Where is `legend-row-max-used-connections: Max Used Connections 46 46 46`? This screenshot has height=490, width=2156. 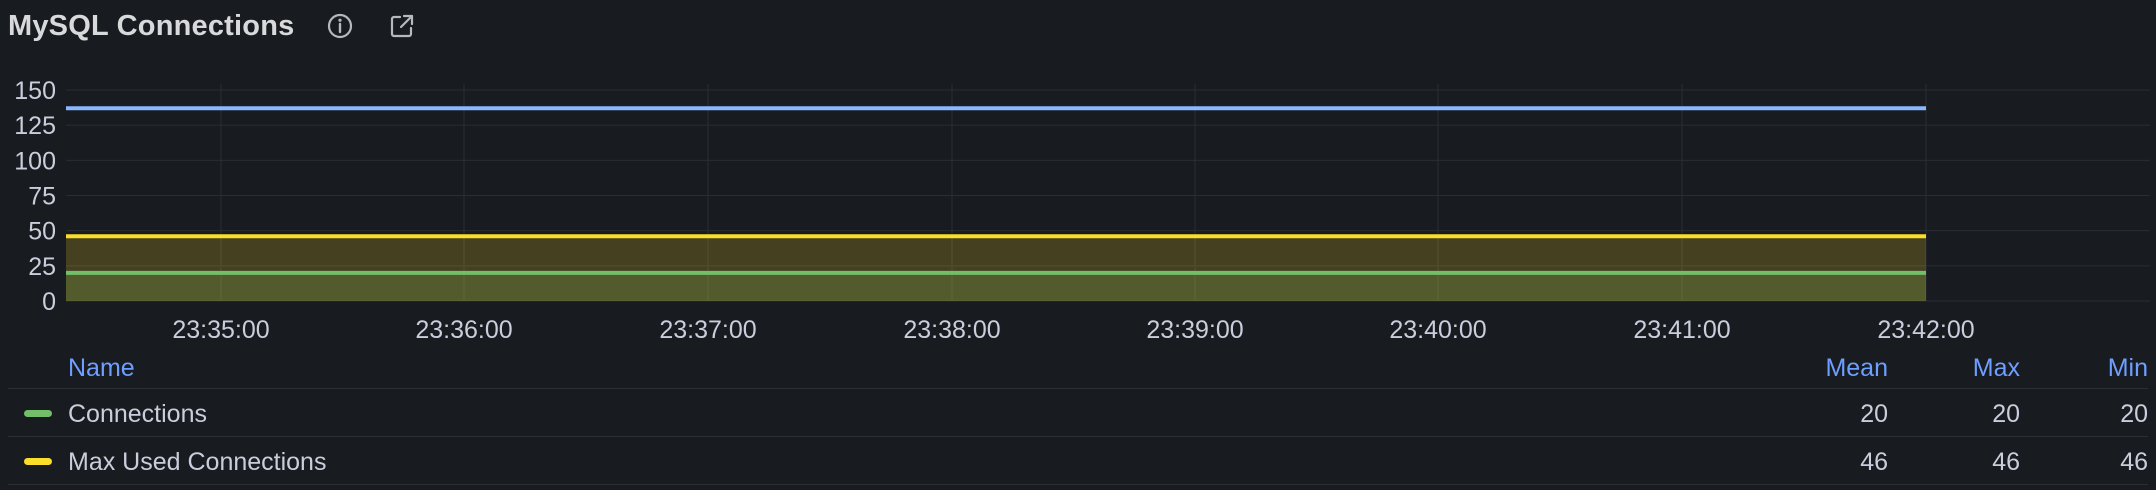
legend-row-max-used-connections: Max Used Connections 46 46 46 is located at coordinates (1078, 461).